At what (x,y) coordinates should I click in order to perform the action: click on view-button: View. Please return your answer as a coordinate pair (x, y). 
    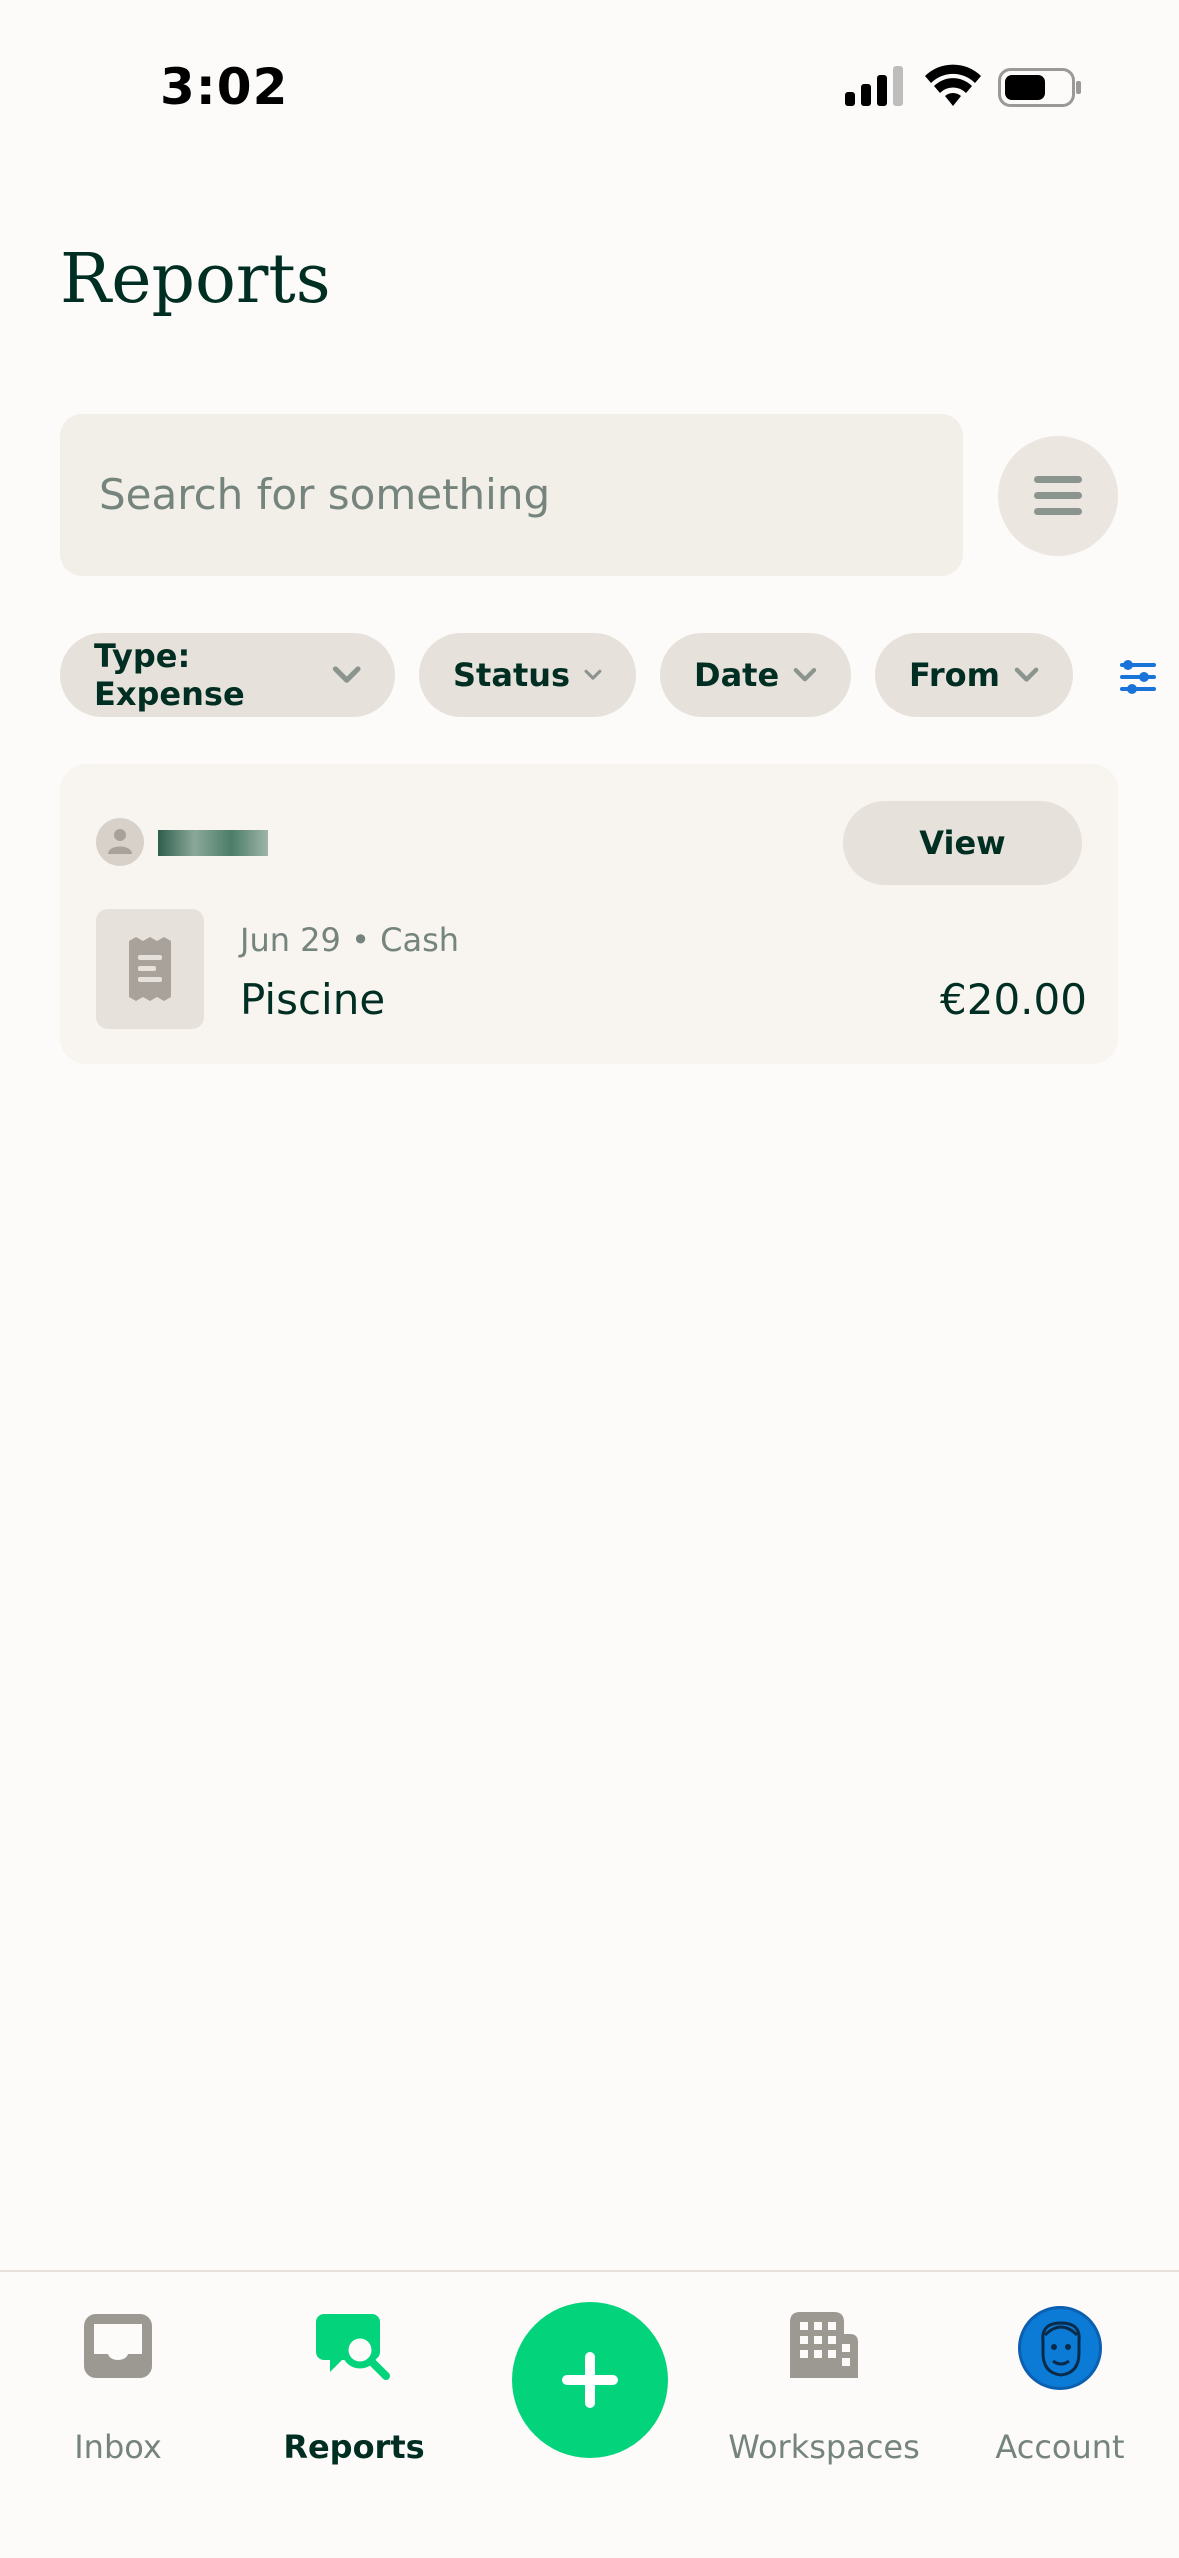
    Looking at the image, I should click on (962, 843).